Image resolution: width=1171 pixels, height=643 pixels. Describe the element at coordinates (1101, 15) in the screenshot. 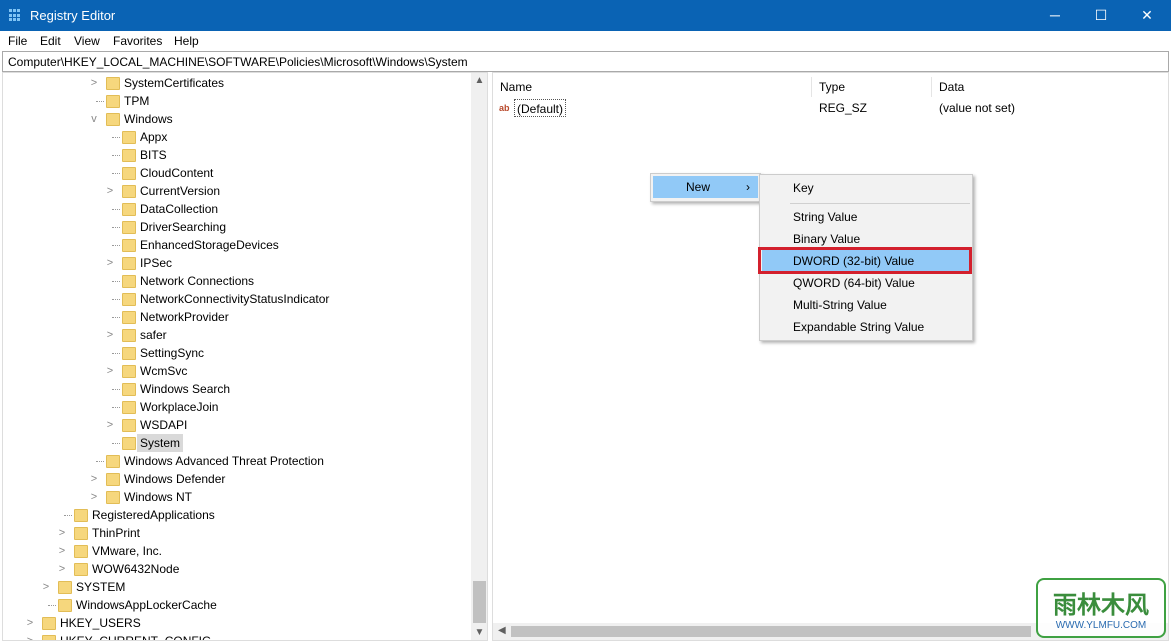

I see `maximize-button: ☐` at that location.